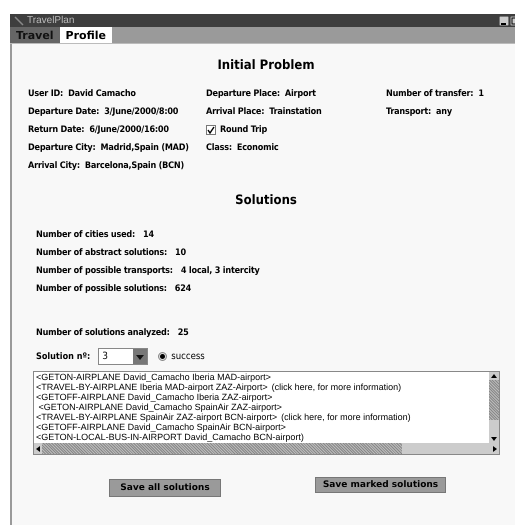 Image resolution: width=515 pixels, height=525 pixels. I want to click on field-label: Return Date:, so click(56, 130).